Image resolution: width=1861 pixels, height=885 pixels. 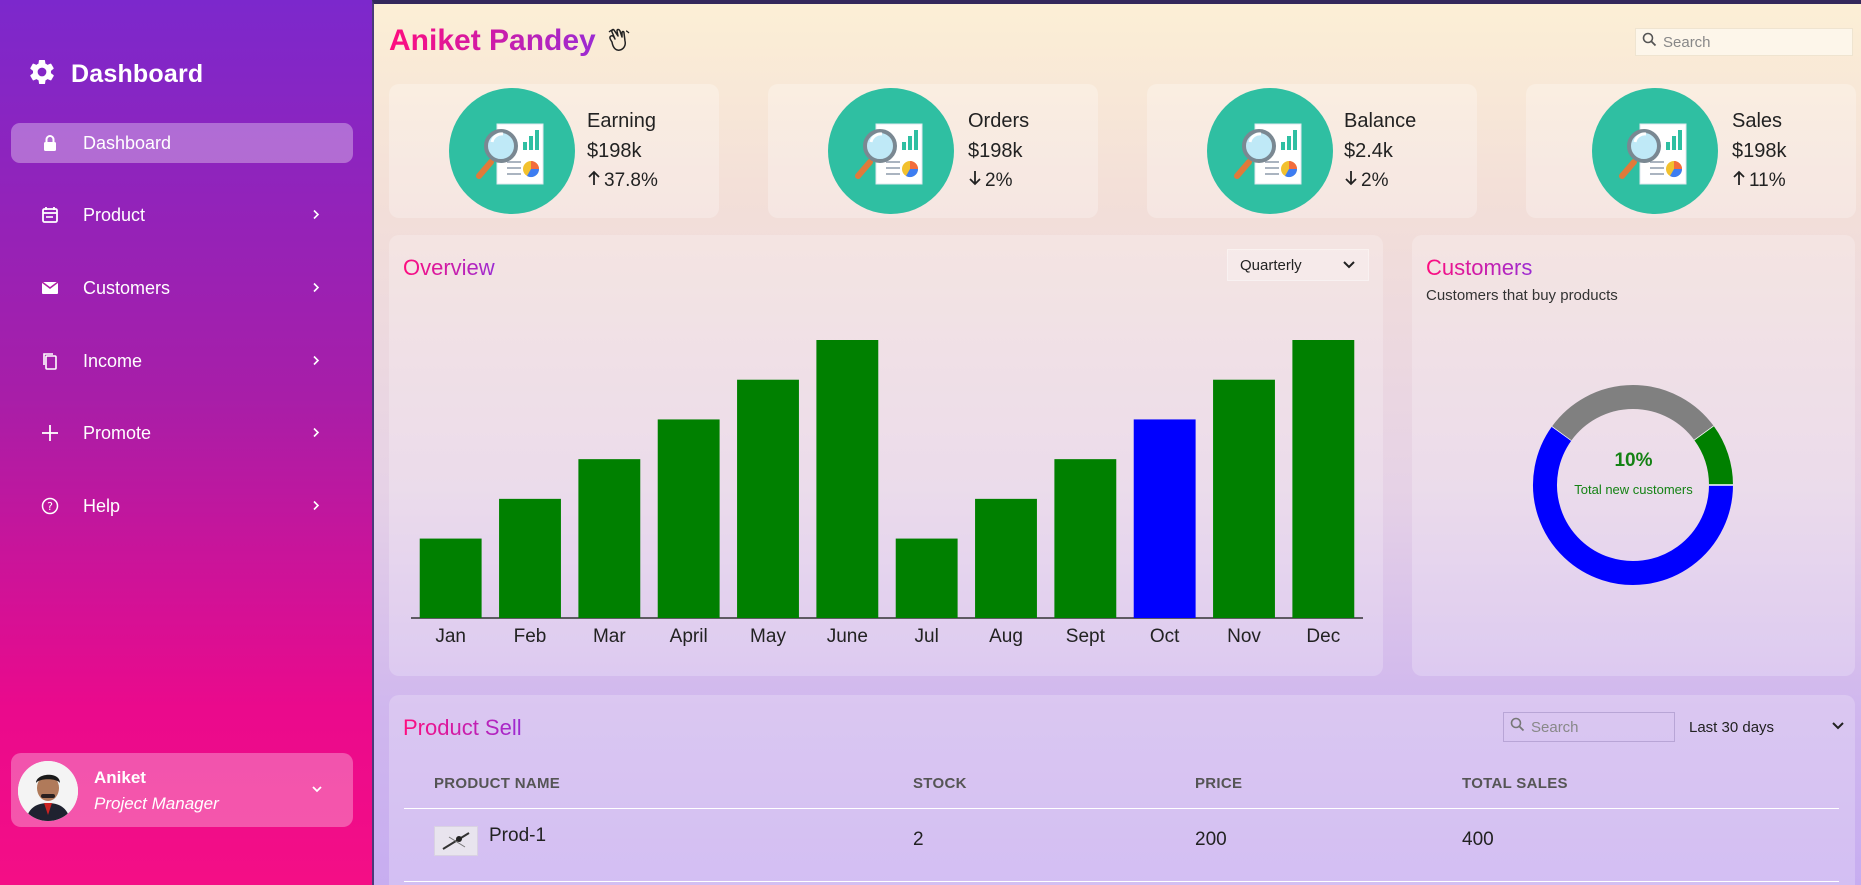 What do you see at coordinates (1086, 636) in the screenshot?
I see `x-tick-label: Sept` at bounding box center [1086, 636].